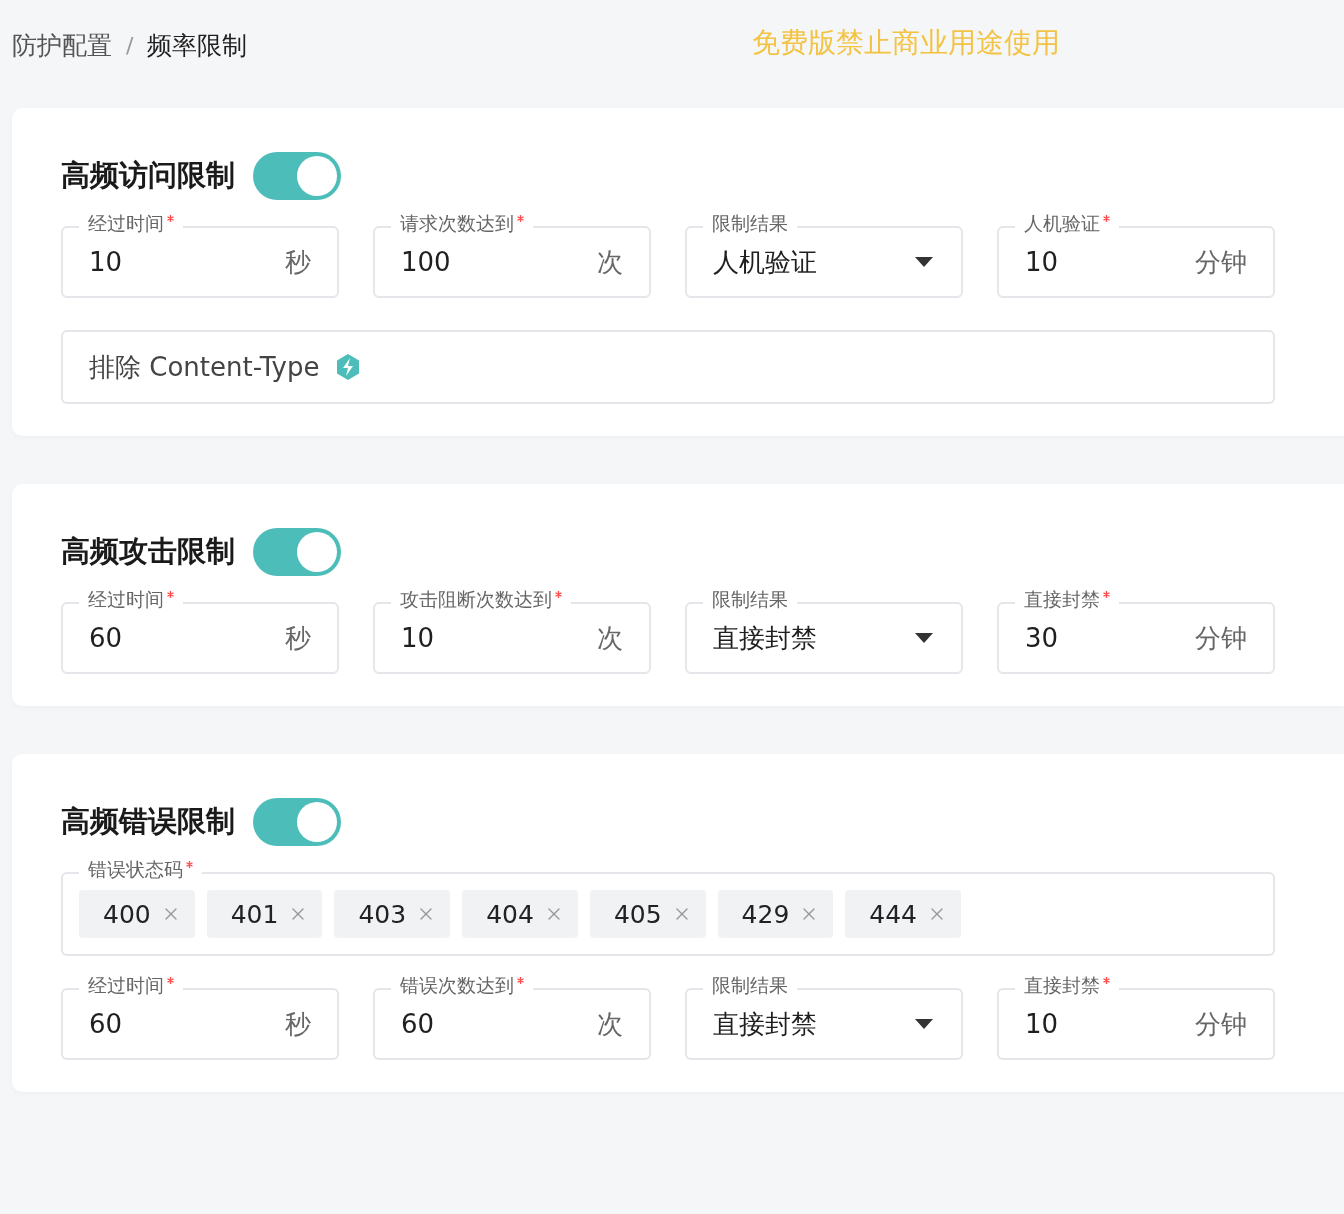  I want to click on section-title: 高频攻击限制, so click(148, 551).